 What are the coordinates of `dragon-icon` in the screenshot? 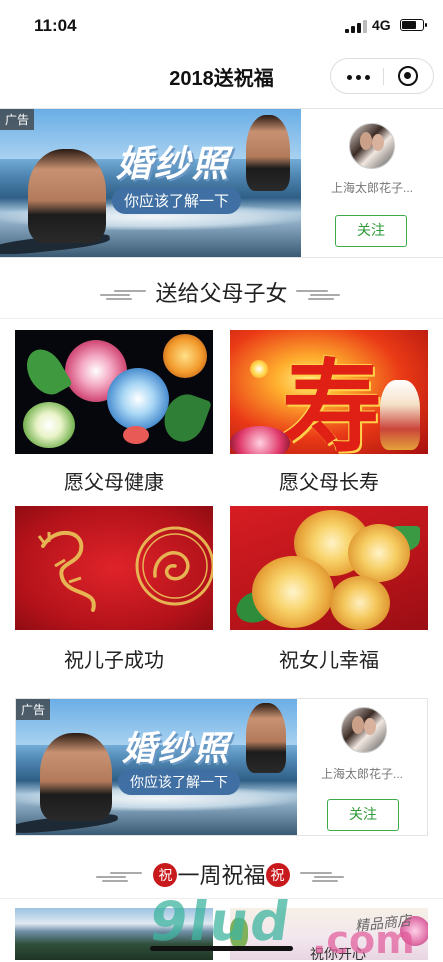 It's located at (125, 569).